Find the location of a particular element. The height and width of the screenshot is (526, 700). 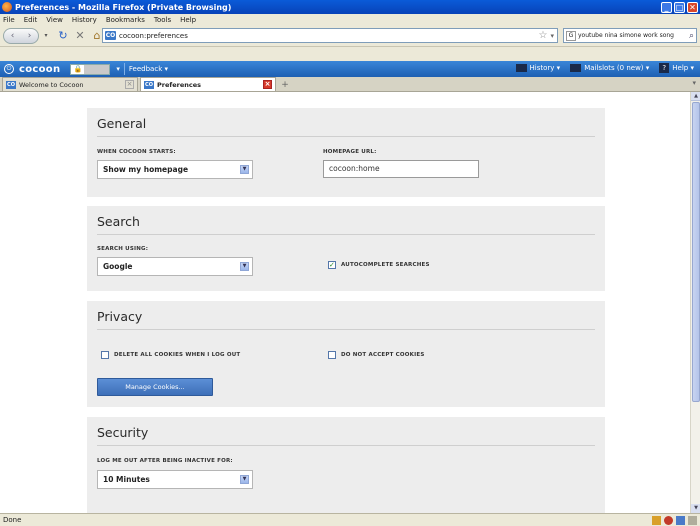

feedback-button: Feedback ▾ is located at coordinates (148, 69).